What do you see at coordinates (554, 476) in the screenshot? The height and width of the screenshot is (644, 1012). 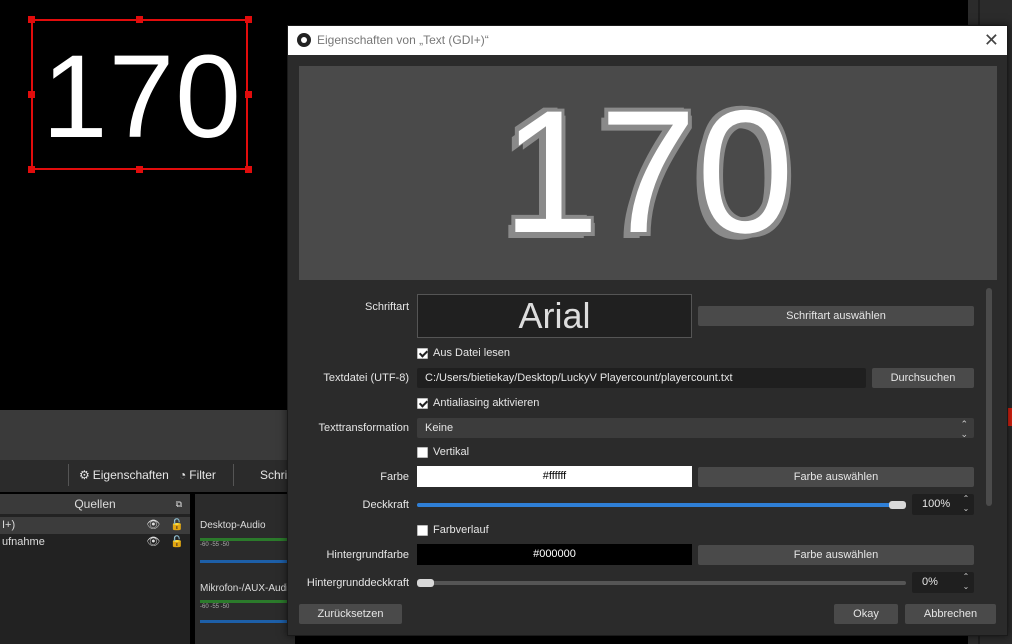 I see `color-swatch: #ffffff` at bounding box center [554, 476].